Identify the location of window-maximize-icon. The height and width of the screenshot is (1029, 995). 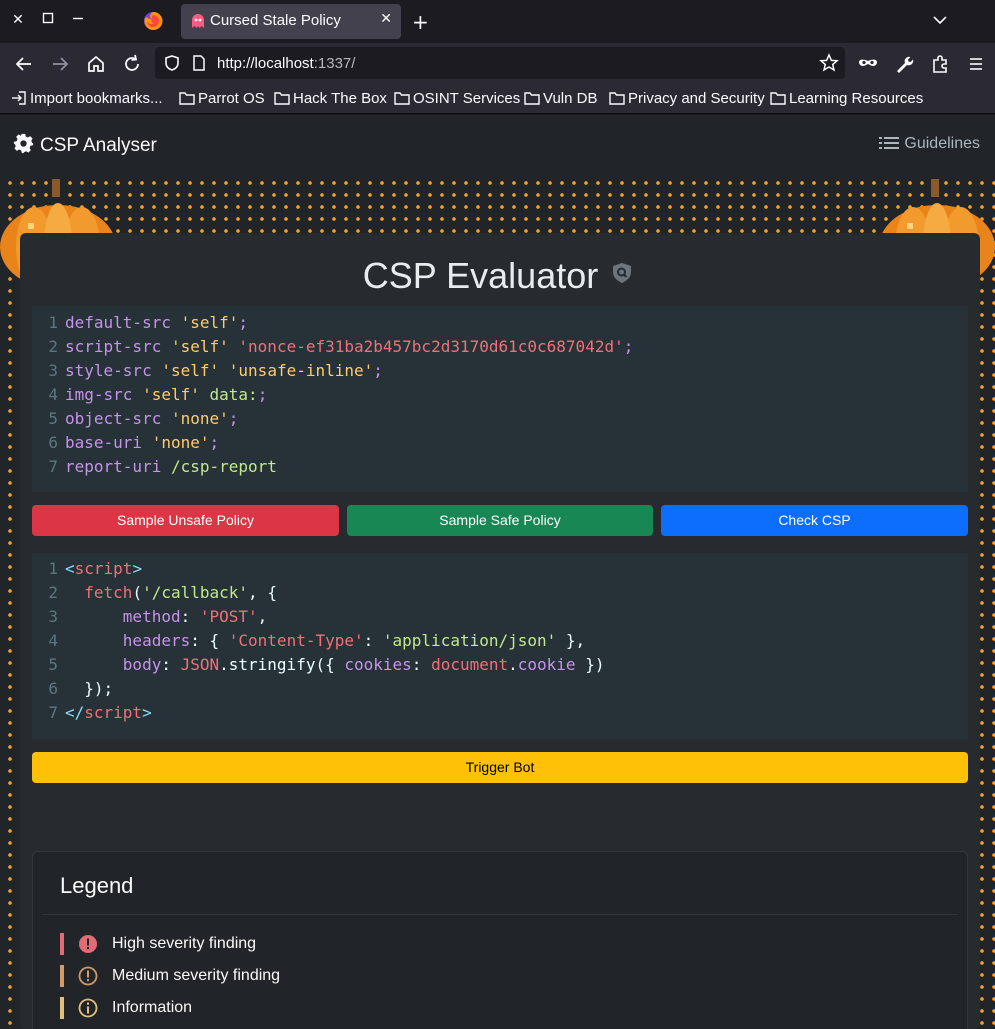
(48, 20).